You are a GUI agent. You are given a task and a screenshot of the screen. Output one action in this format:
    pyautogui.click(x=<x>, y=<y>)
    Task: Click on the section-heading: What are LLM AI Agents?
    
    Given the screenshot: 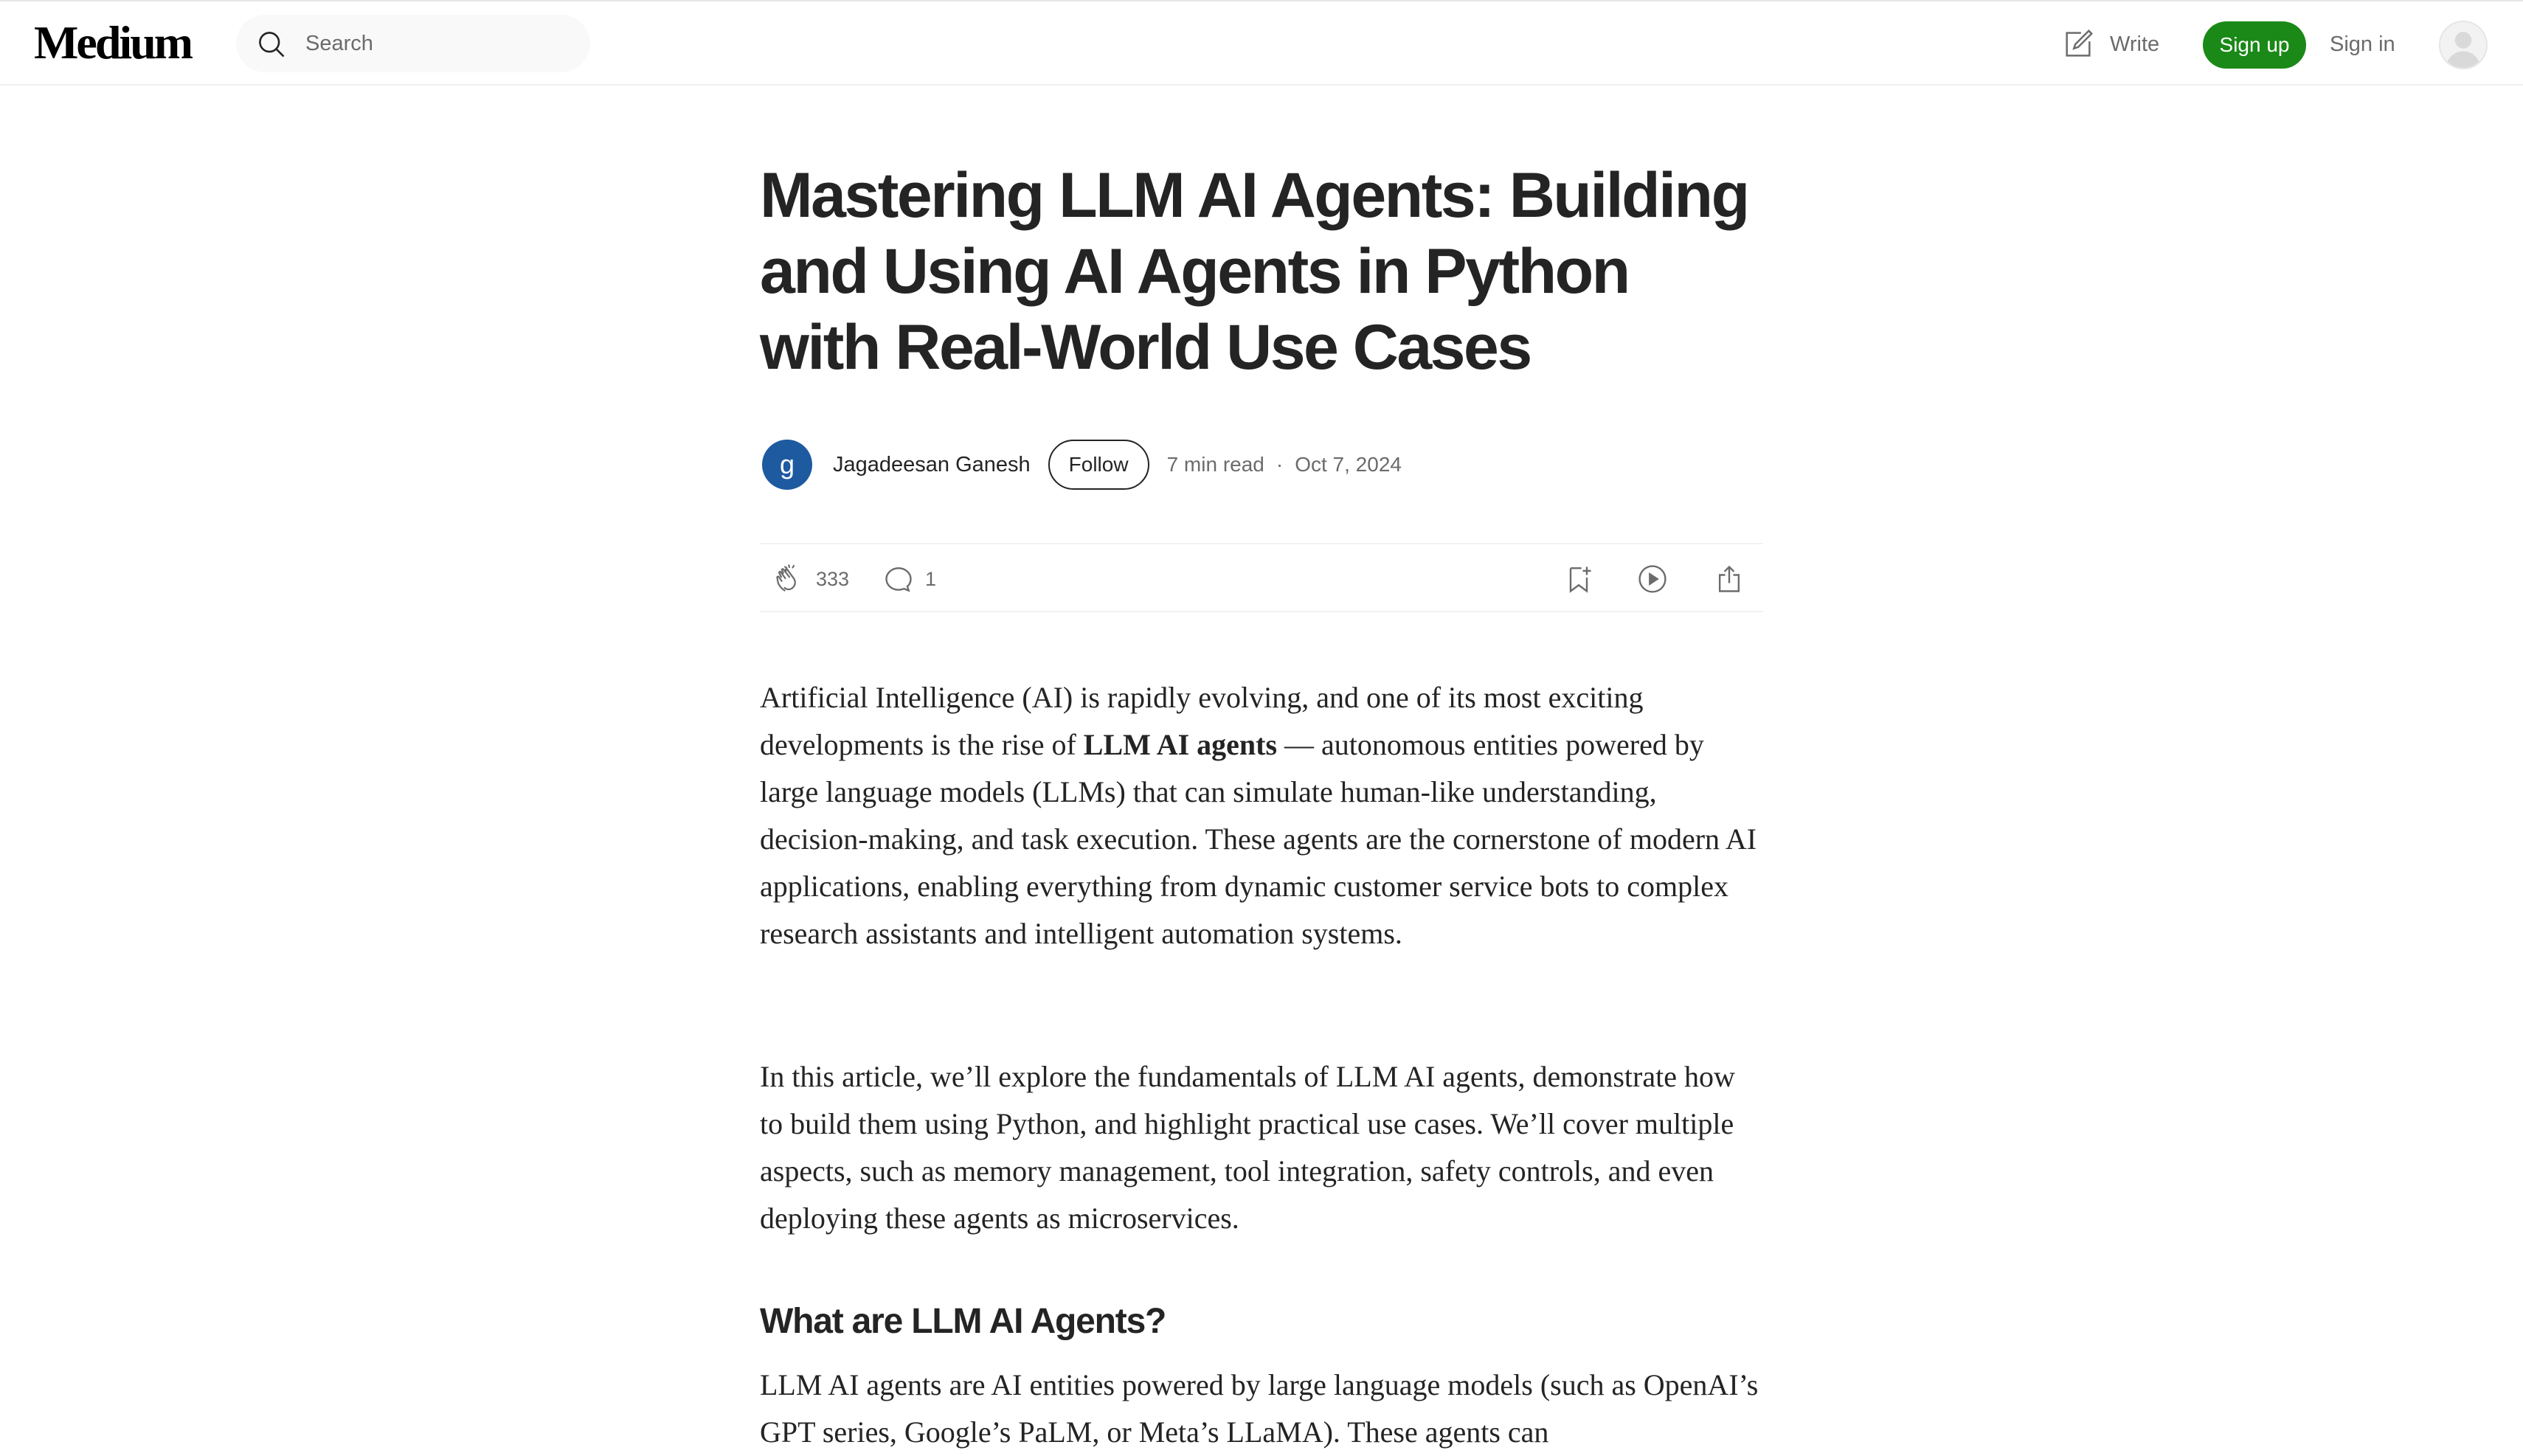 What is the action you would take?
    pyautogui.click(x=963, y=1321)
    